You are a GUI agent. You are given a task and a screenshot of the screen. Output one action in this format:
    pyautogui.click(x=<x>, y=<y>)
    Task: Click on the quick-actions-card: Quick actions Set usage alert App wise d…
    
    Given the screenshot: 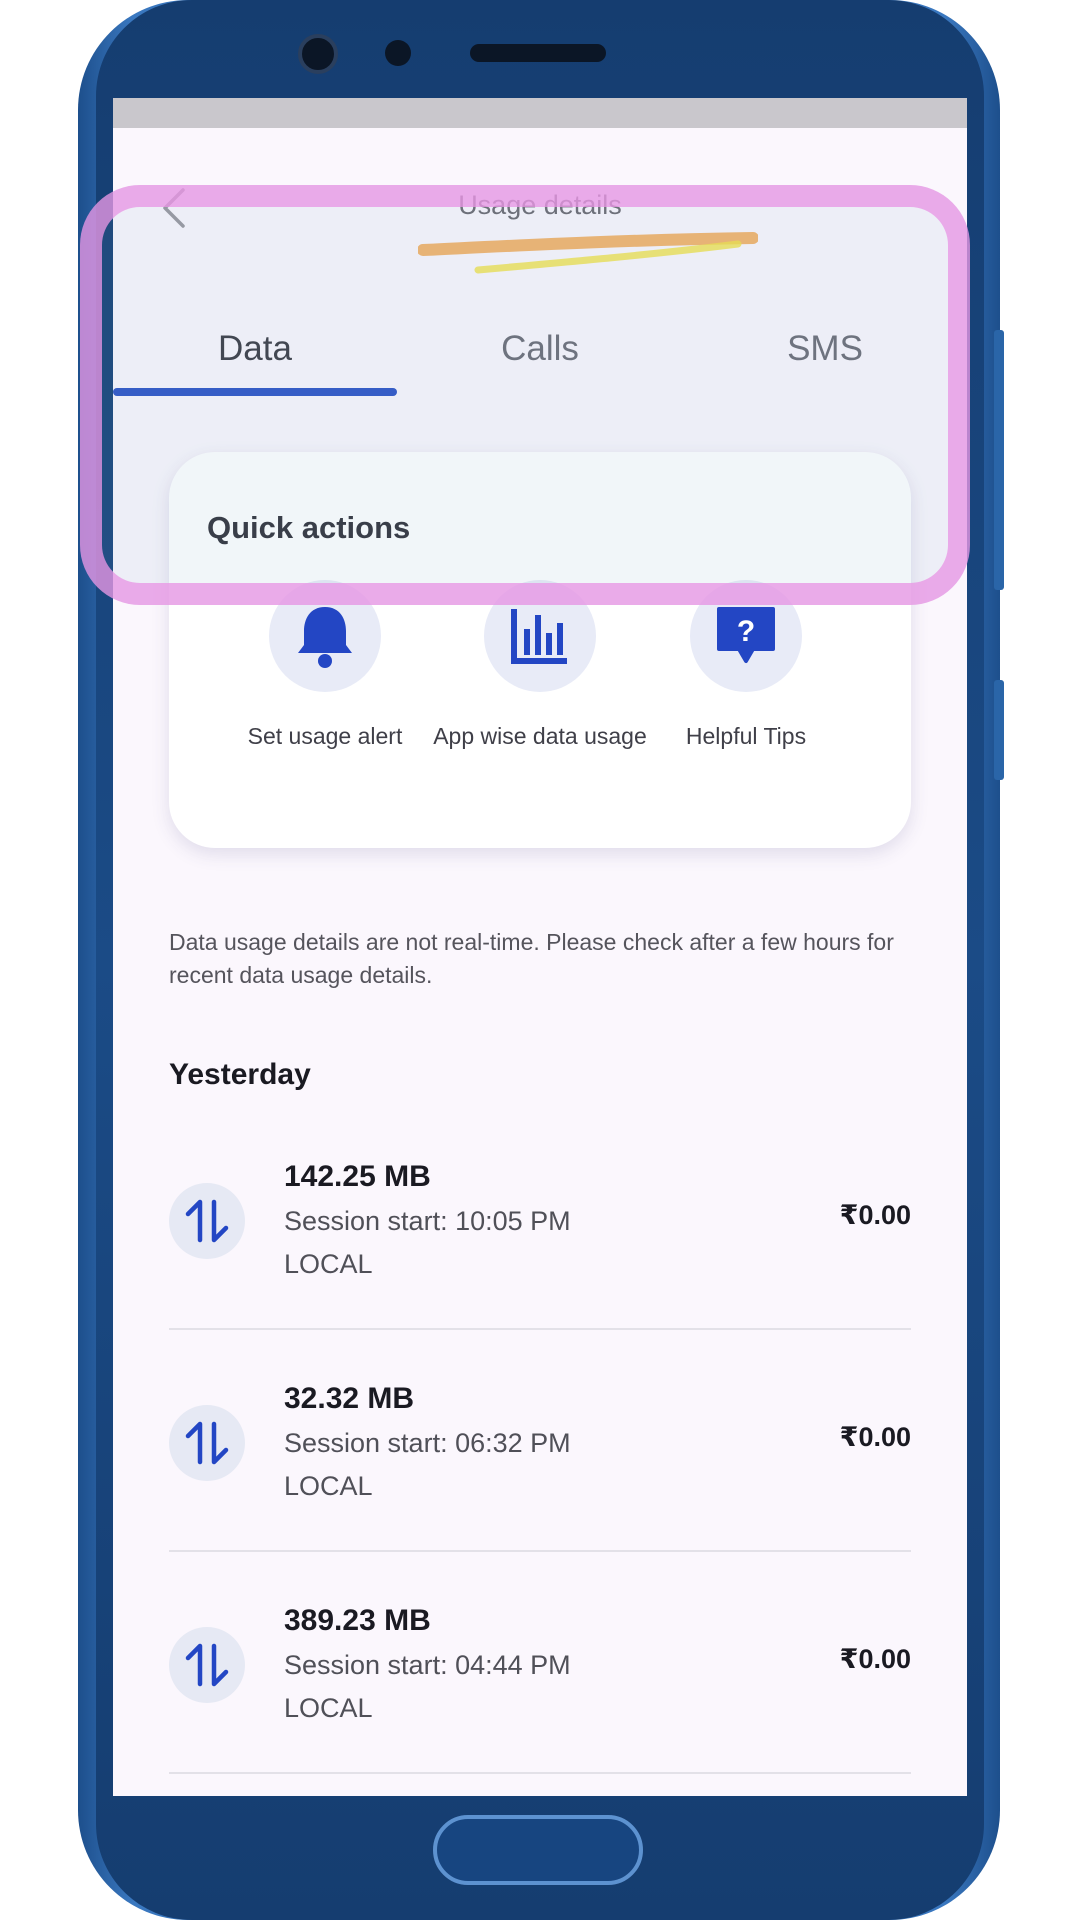 What is the action you would take?
    pyautogui.click(x=540, y=650)
    